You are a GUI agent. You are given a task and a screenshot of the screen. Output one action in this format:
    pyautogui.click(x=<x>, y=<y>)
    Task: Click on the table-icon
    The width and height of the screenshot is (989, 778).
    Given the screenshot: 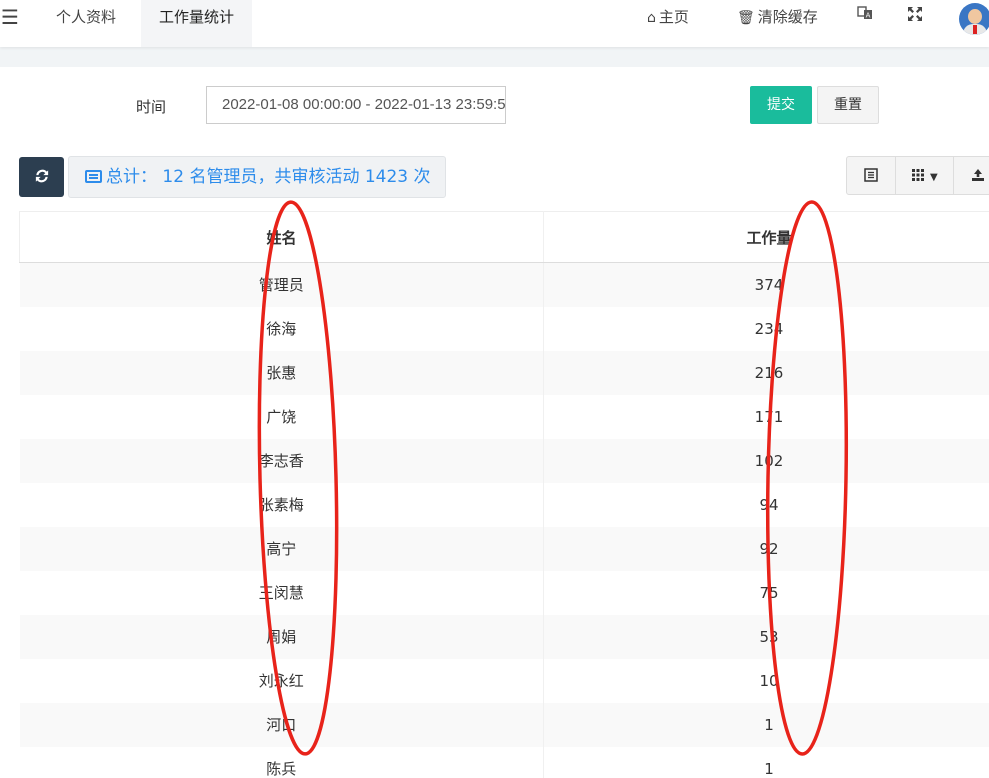 What is the action you would take?
    pyautogui.click(x=871, y=175)
    